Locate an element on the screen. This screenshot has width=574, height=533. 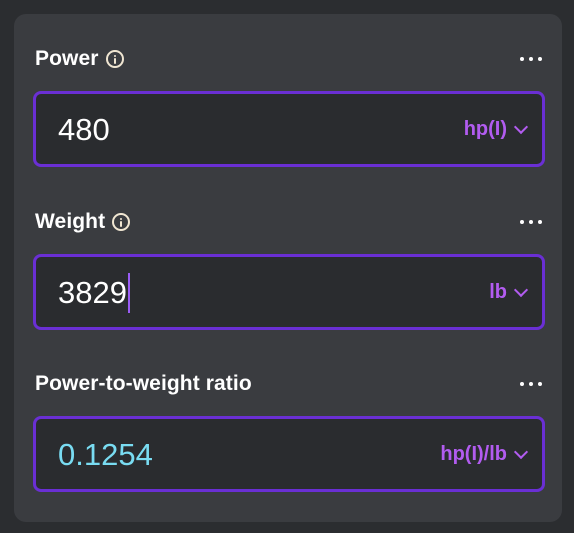
power-input: 480 hp(I) is located at coordinates (289, 129).